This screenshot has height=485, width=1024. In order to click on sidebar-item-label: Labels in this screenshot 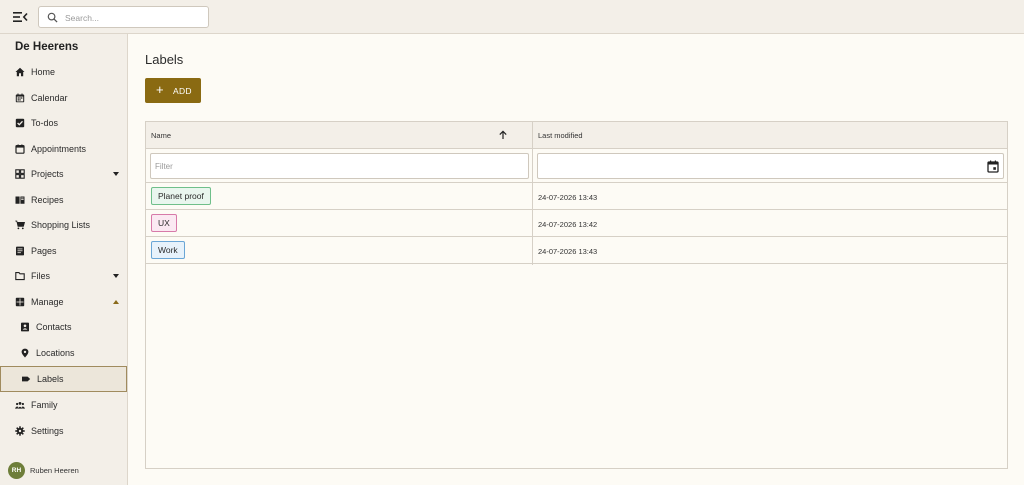, I will do `click(50, 379)`.